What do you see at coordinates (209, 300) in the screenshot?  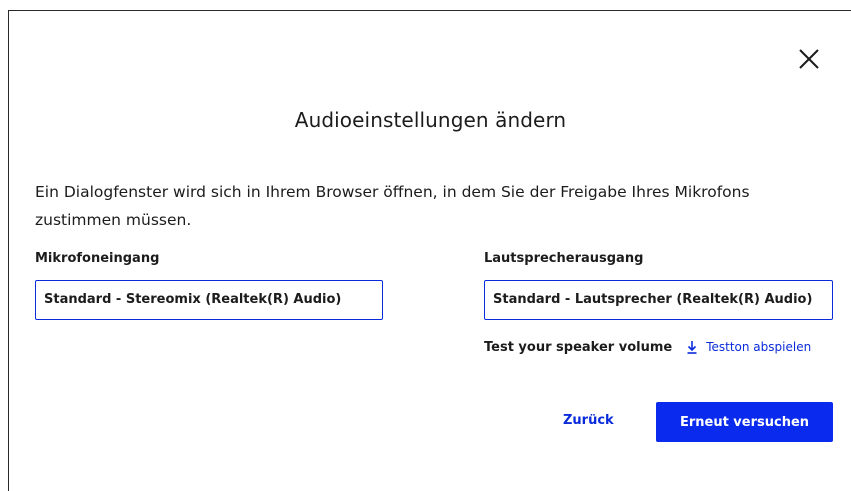 I see `microphone-select: Standard - Stereomix (Realtek(R) Audio)` at bounding box center [209, 300].